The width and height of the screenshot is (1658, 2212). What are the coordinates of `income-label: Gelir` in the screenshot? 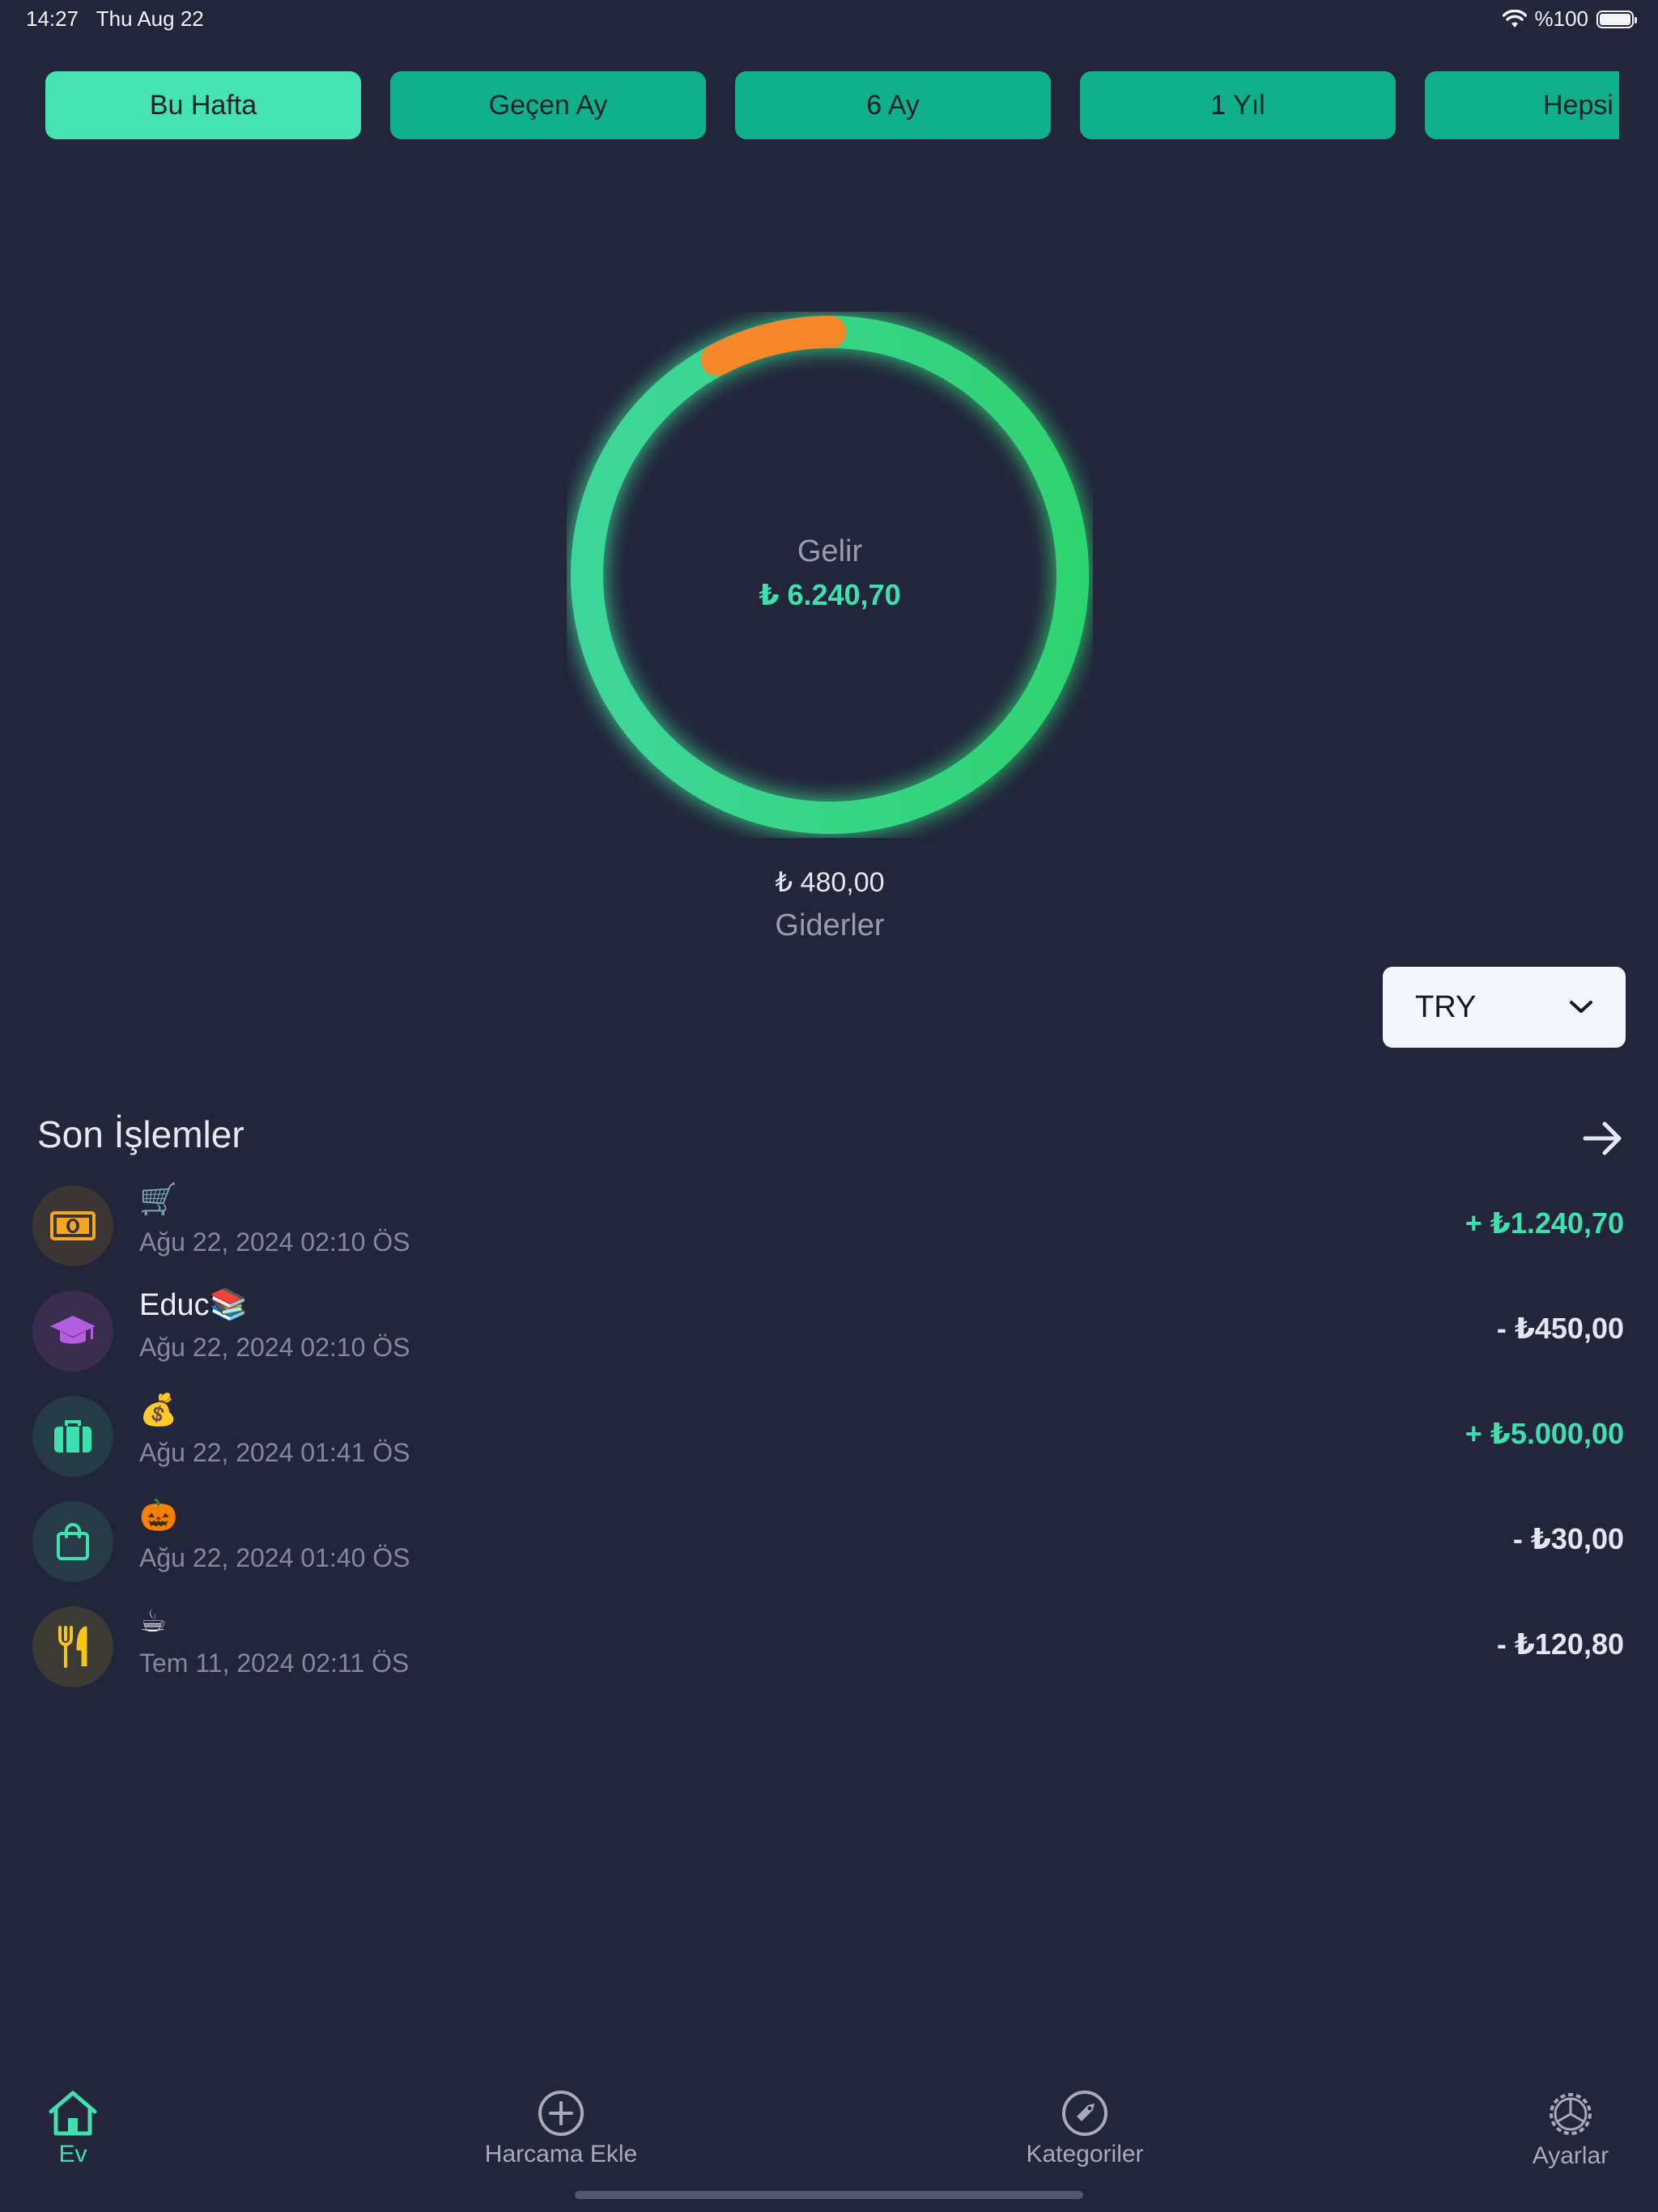 It's located at (830, 551).